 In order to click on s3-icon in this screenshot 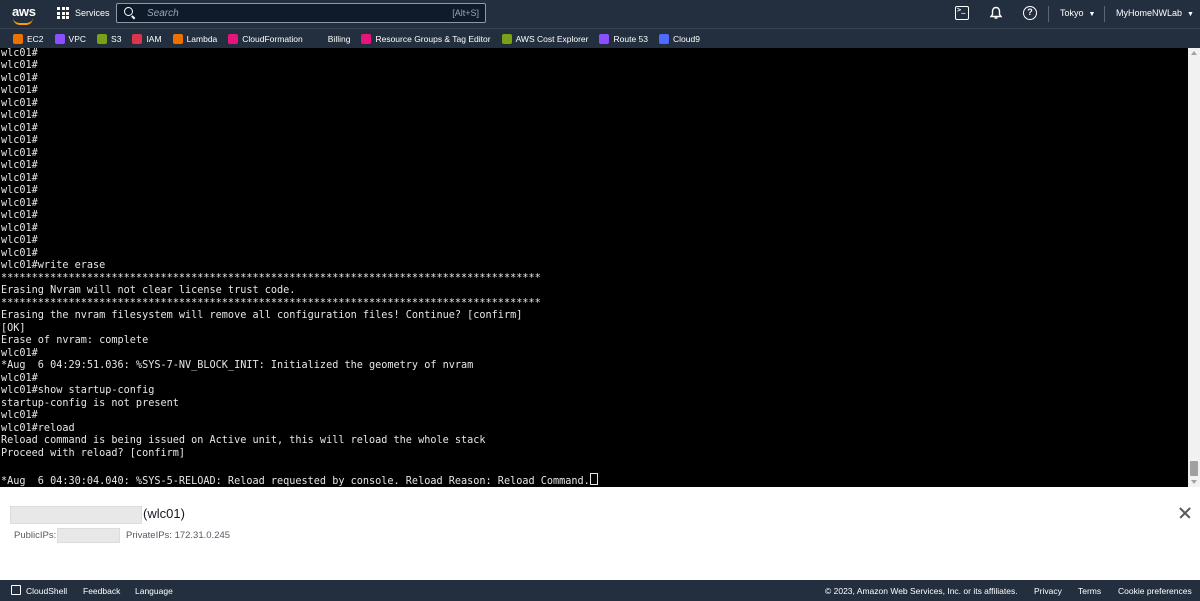, I will do `click(102, 38)`.